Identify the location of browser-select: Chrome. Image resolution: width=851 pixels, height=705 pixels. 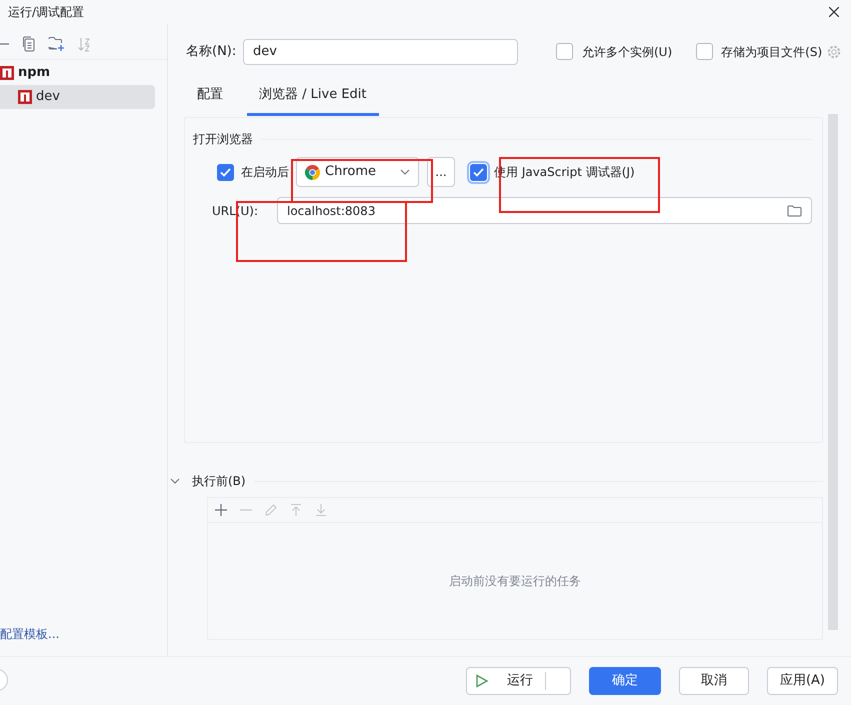
(357, 172).